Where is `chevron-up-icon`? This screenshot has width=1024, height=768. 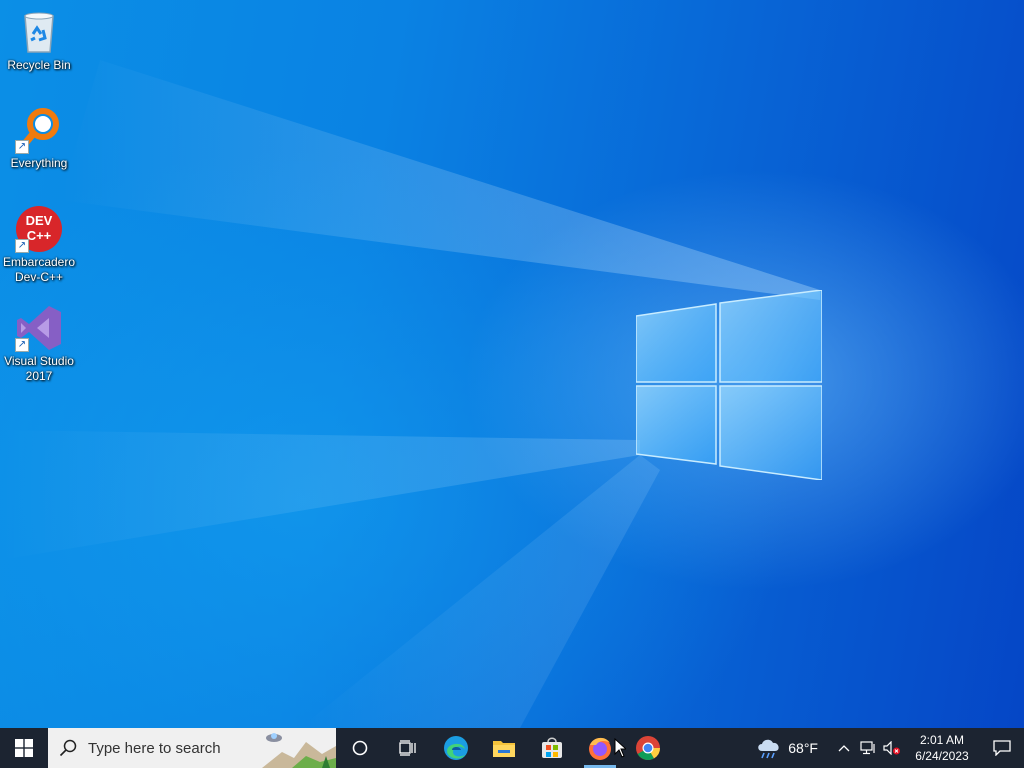
chevron-up-icon is located at coordinates (844, 748).